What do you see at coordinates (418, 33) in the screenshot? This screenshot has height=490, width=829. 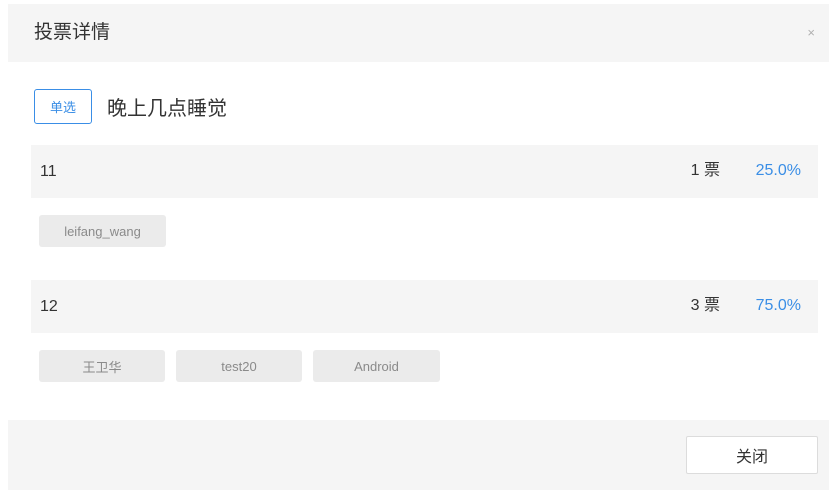 I see `dialog-header: 投票详情 ×` at bounding box center [418, 33].